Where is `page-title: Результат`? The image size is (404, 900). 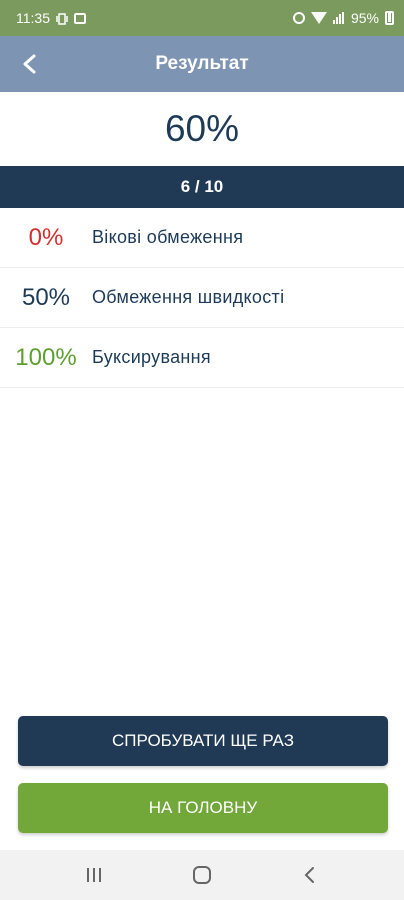
page-title: Результат is located at coordinates (202, 63).